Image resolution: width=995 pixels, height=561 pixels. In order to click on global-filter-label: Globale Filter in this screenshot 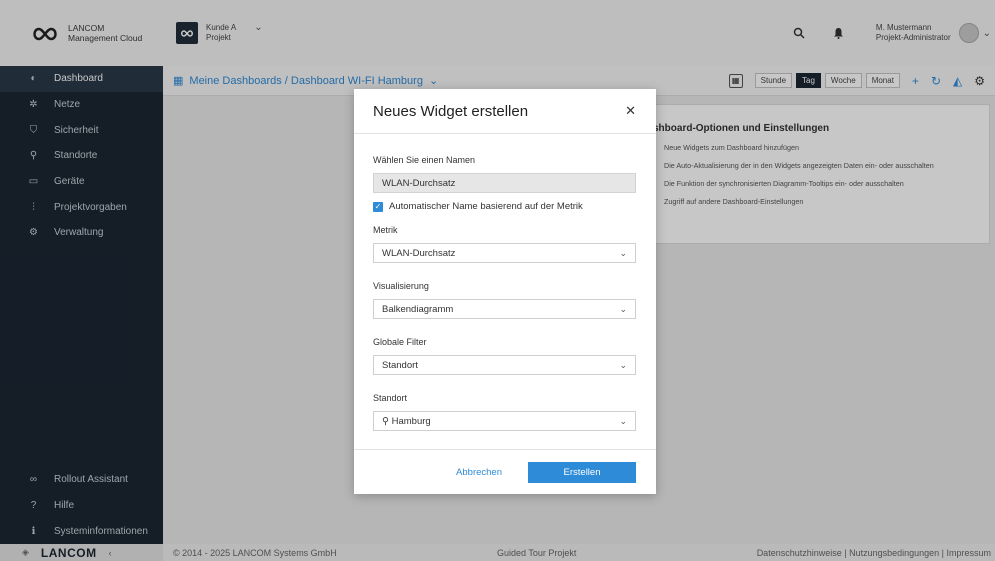, I will do `click(400, 342)`.